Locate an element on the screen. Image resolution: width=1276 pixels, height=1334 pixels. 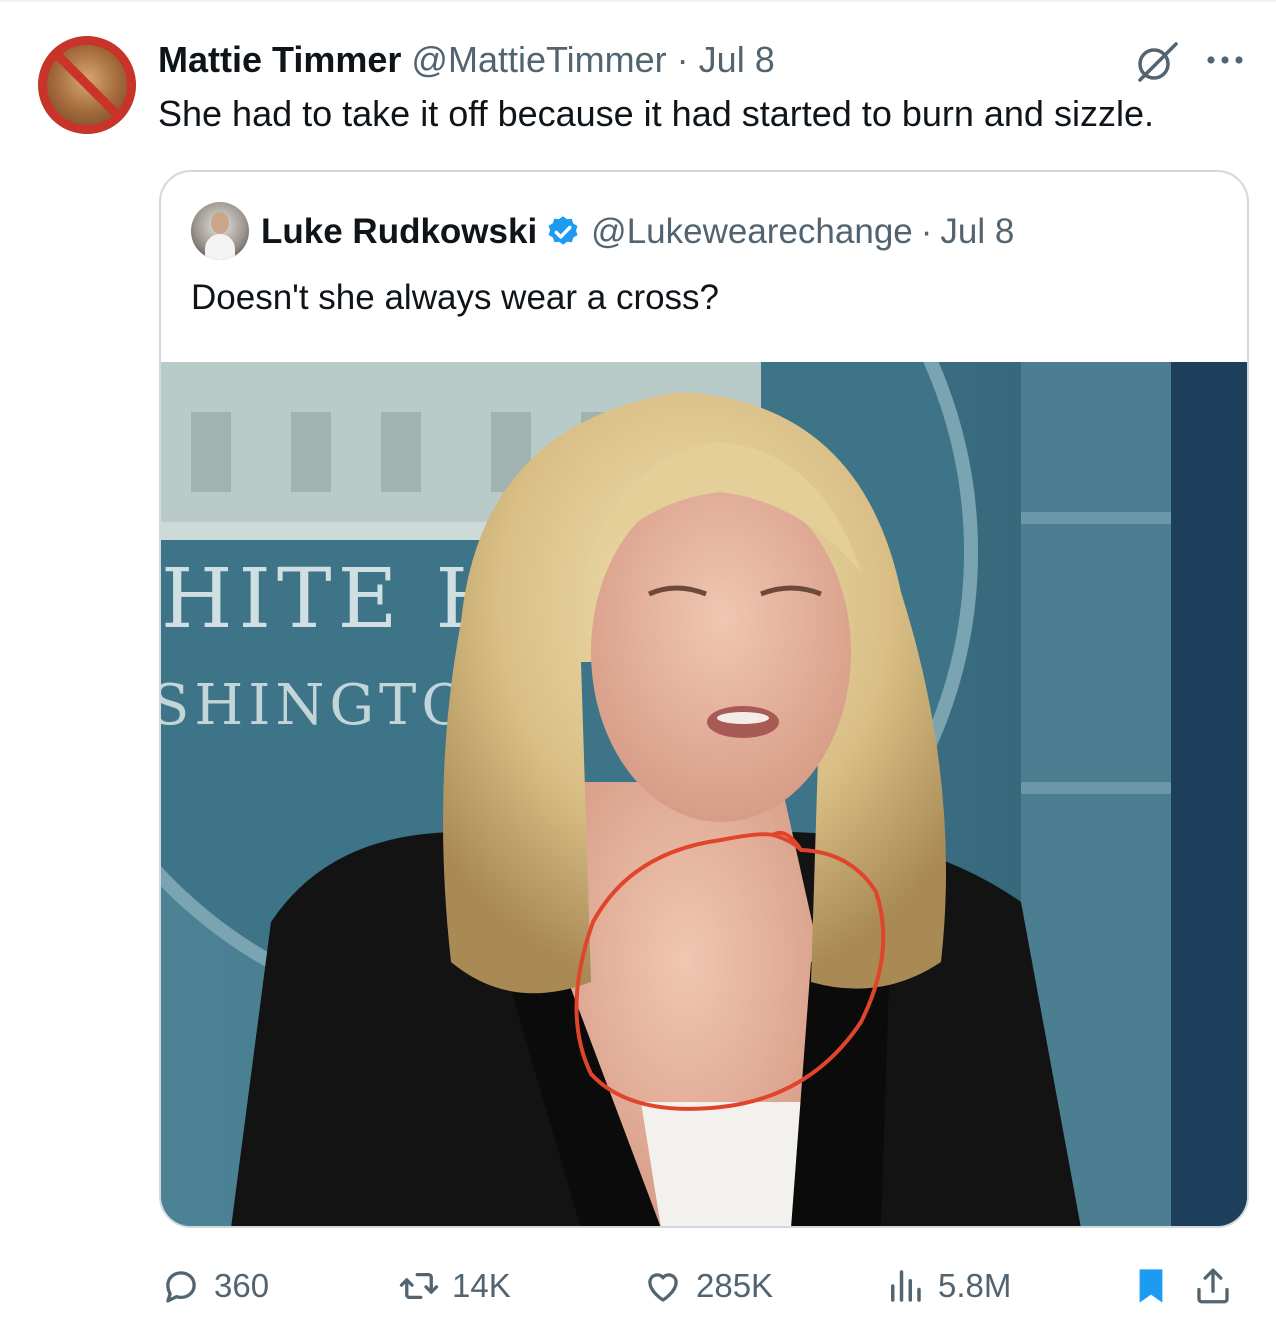
tweet-date: Jul 8 is located at coordinates (737, 59).